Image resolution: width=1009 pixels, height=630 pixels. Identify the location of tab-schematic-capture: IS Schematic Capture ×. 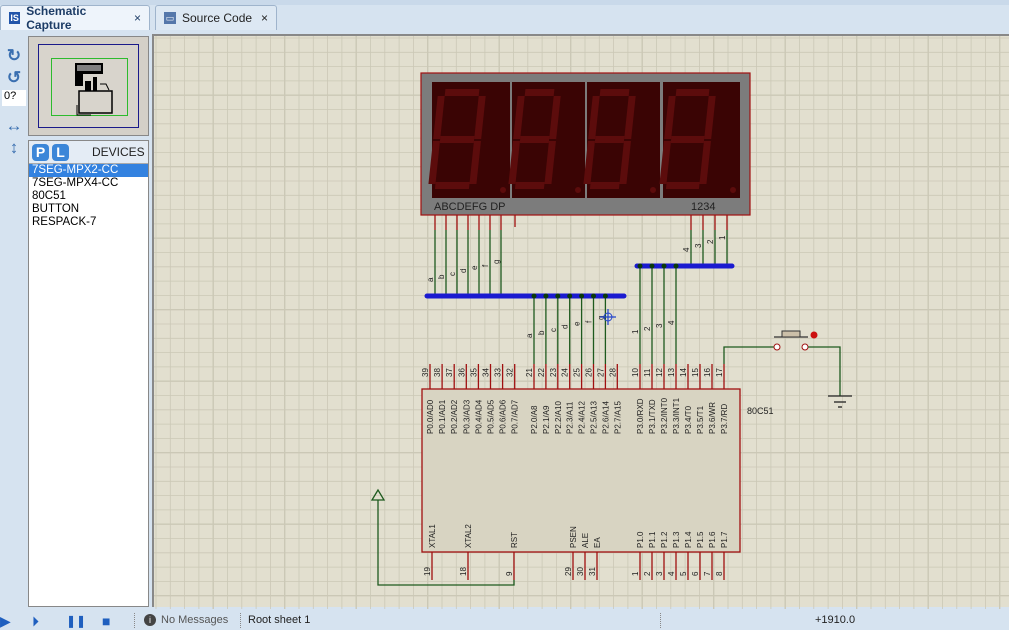
(75, 18).